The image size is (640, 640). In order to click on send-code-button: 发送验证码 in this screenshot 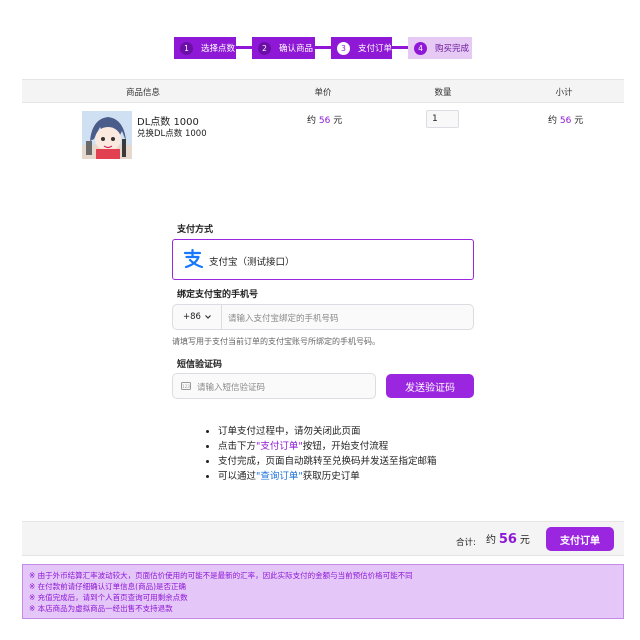, I will do `click(430, 386)`.